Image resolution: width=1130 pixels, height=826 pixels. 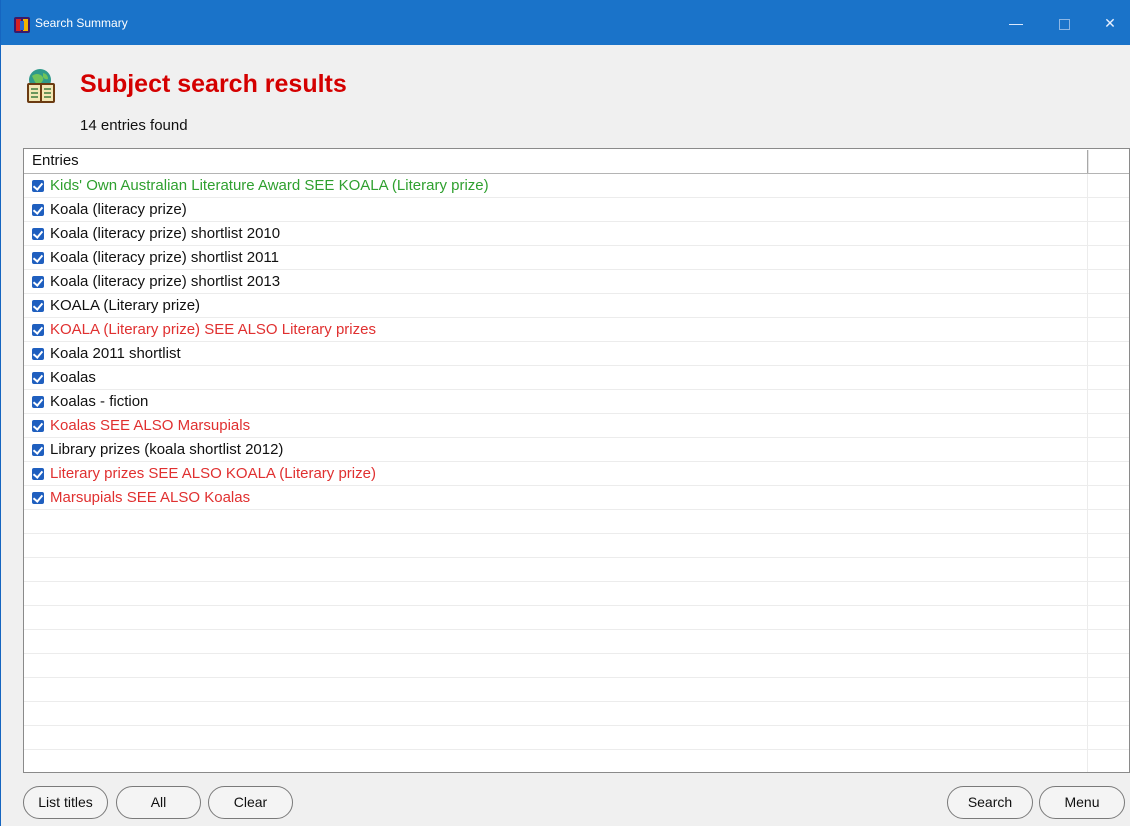 I want to click on clear-button: Clear, so click(x=250, y=802).